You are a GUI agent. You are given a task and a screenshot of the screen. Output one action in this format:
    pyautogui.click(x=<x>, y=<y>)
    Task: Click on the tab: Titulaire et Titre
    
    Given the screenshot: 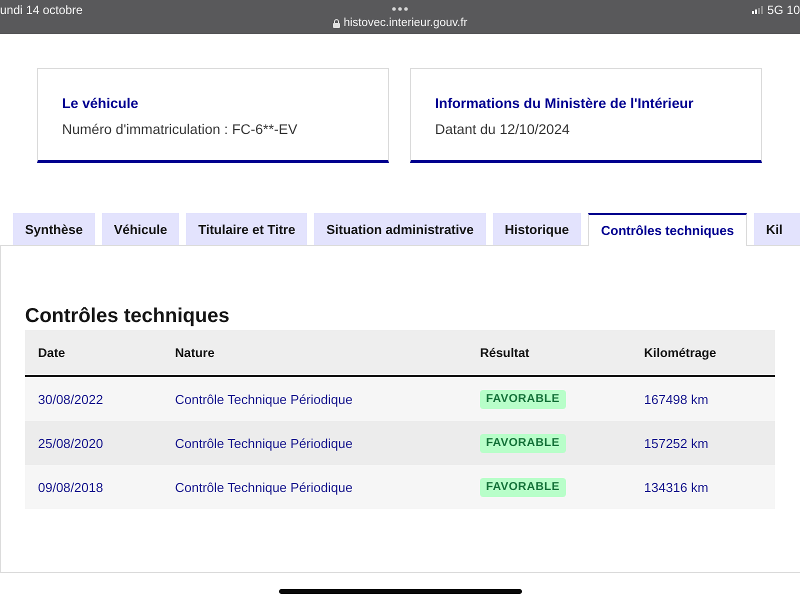 What is the action you would take?
    pyautogui.click(x=247, y=229)
    